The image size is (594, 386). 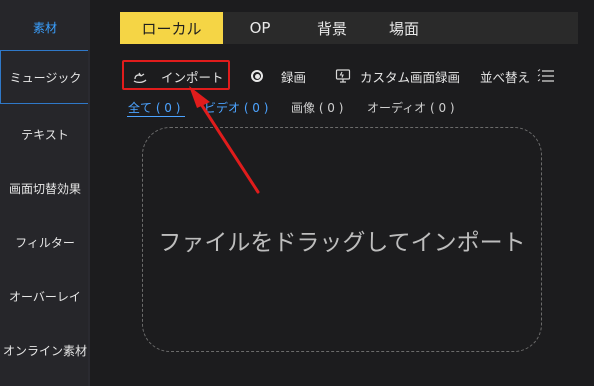 I want to click on sidebar-item-materials: 素材, so click(x=45, y=27).